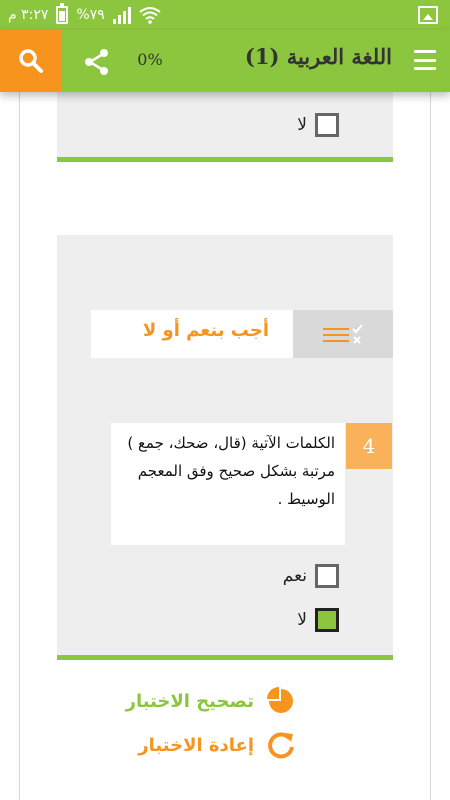  Describe the element at coordinates (428, 15) in the screenshot. I see `gallery-notification-icon` at that location.